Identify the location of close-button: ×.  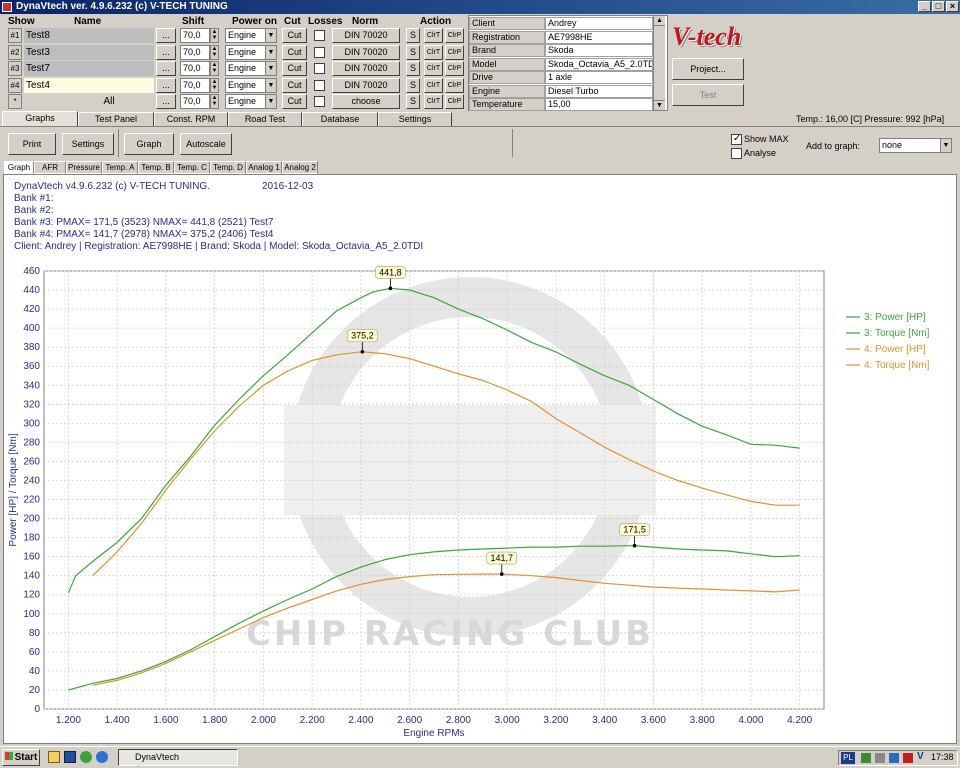
(952, 6).